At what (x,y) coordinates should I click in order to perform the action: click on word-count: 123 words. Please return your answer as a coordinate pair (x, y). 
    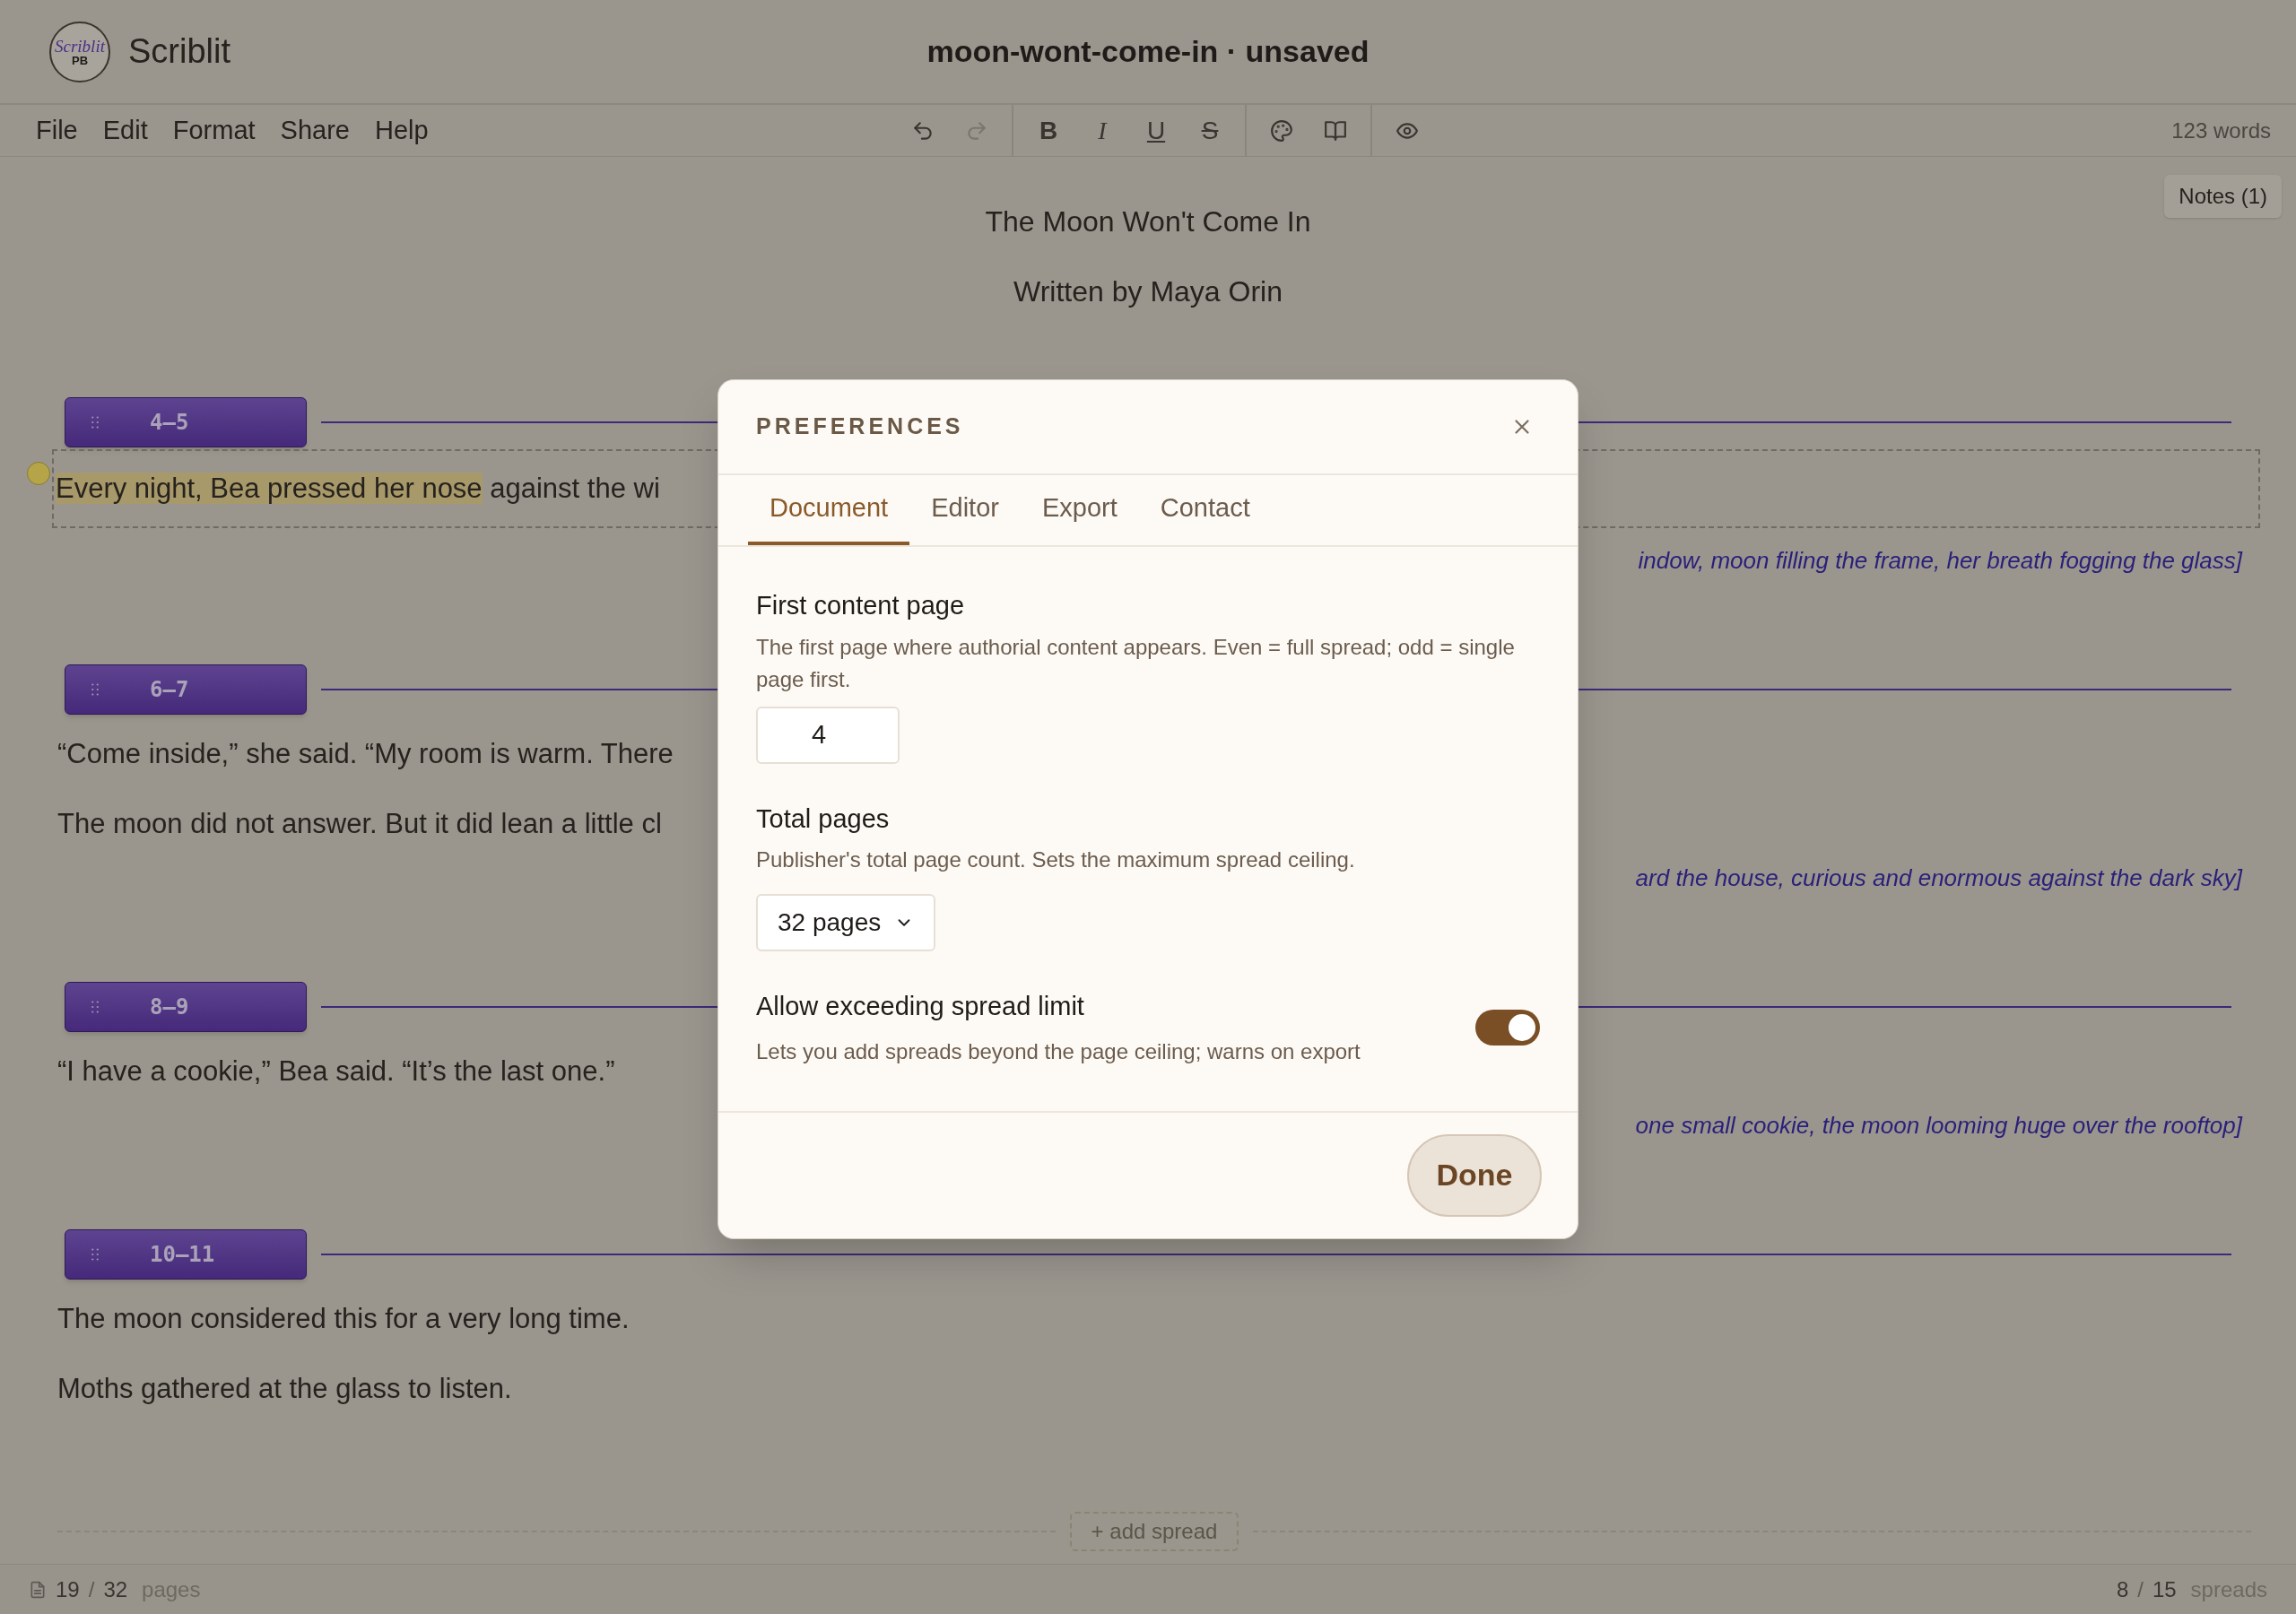
    Looking at the image, I should click on (2221, 130).